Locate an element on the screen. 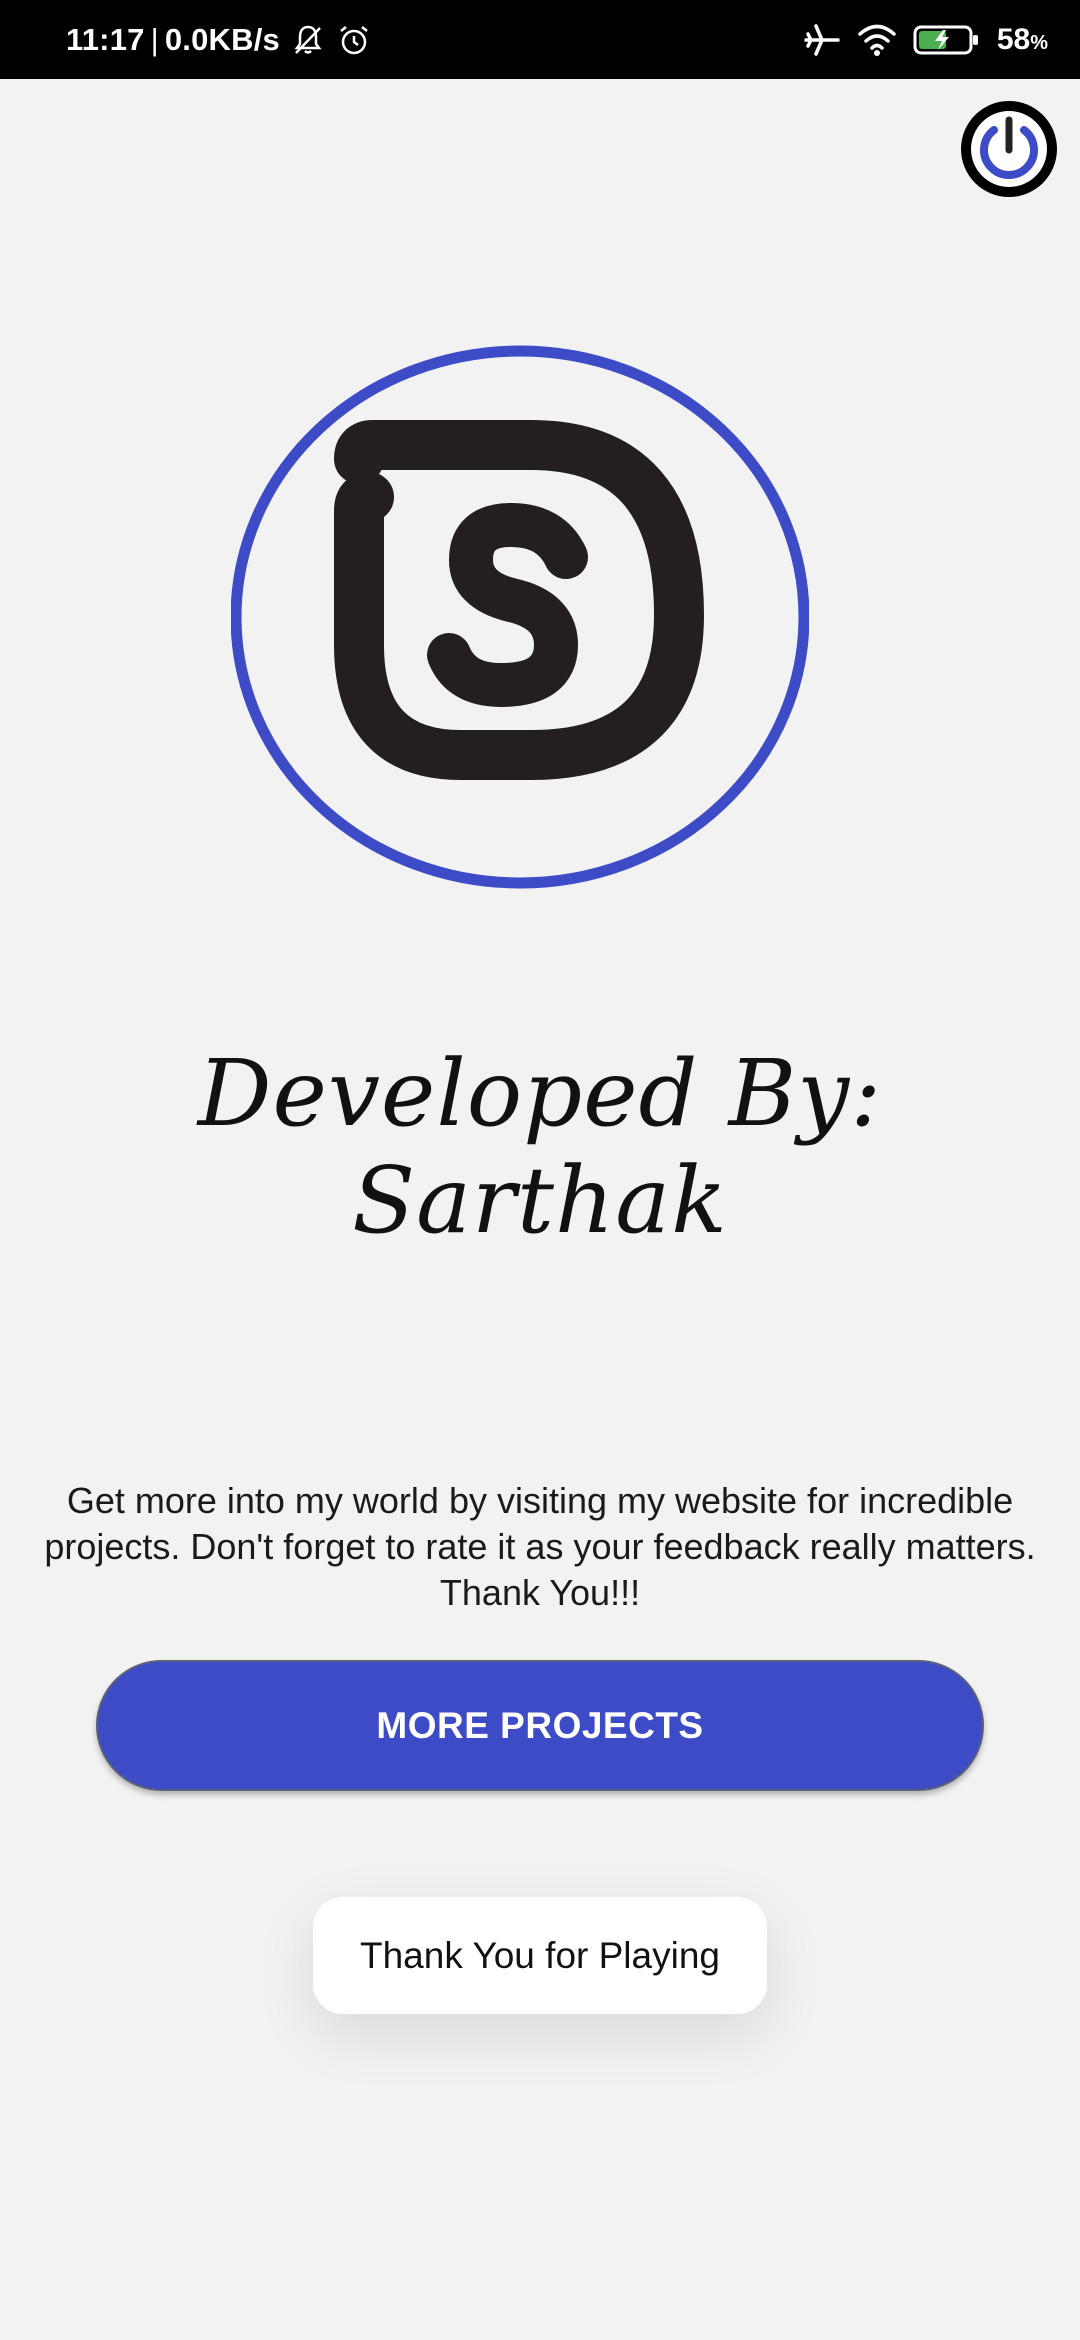 Image resolution: width=1080 pixels, height=2340 pixels. more-projects-button: MORE PROJECTS is located at coordinates (540, 1725).